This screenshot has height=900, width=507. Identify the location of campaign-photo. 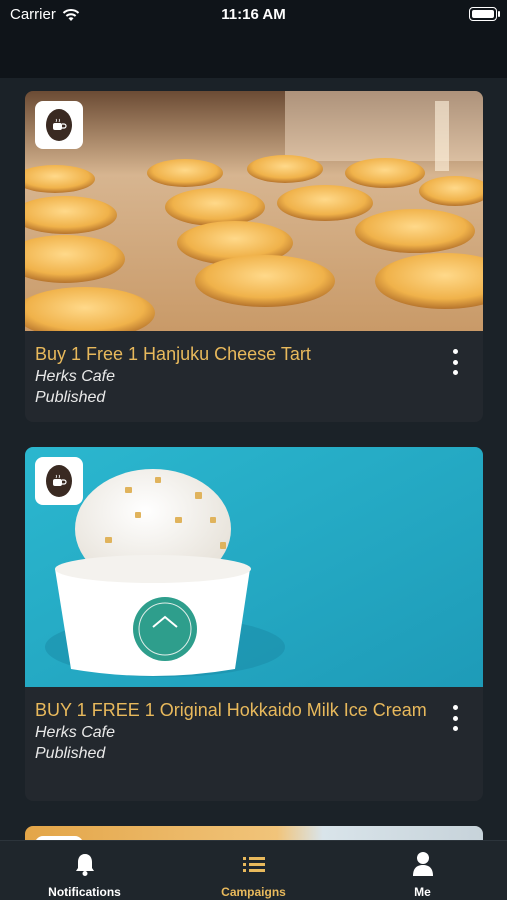
(254, 833).